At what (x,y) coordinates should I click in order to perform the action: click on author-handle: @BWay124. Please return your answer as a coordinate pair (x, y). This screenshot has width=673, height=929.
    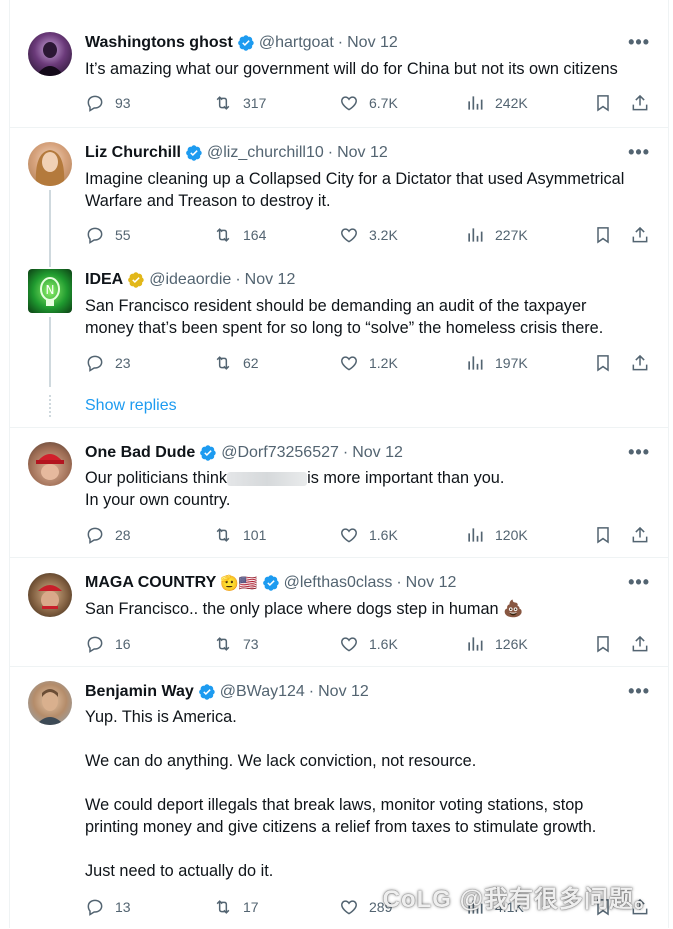
    Looking at the image, I should click on (262, 692).